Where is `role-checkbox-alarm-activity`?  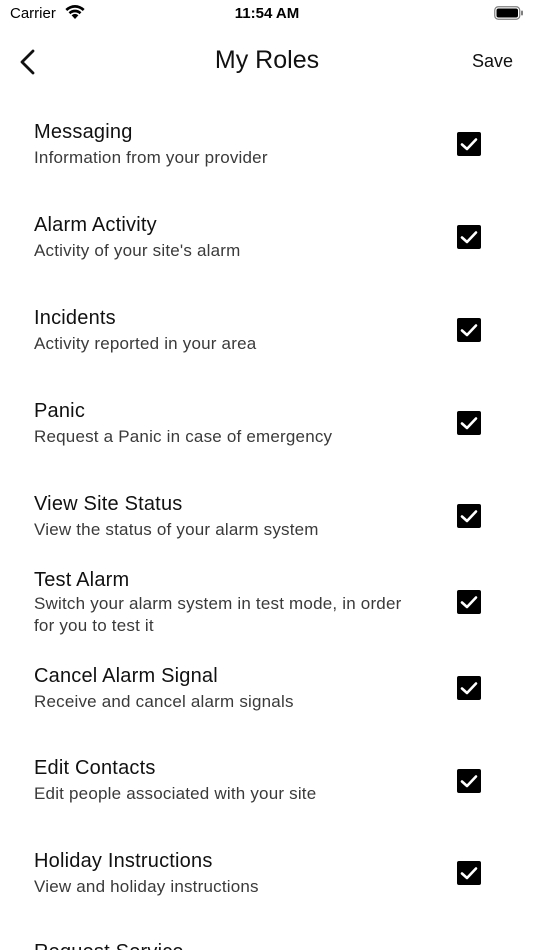
role-checkbox-alarm-activity is located at coordinates (469, 237).